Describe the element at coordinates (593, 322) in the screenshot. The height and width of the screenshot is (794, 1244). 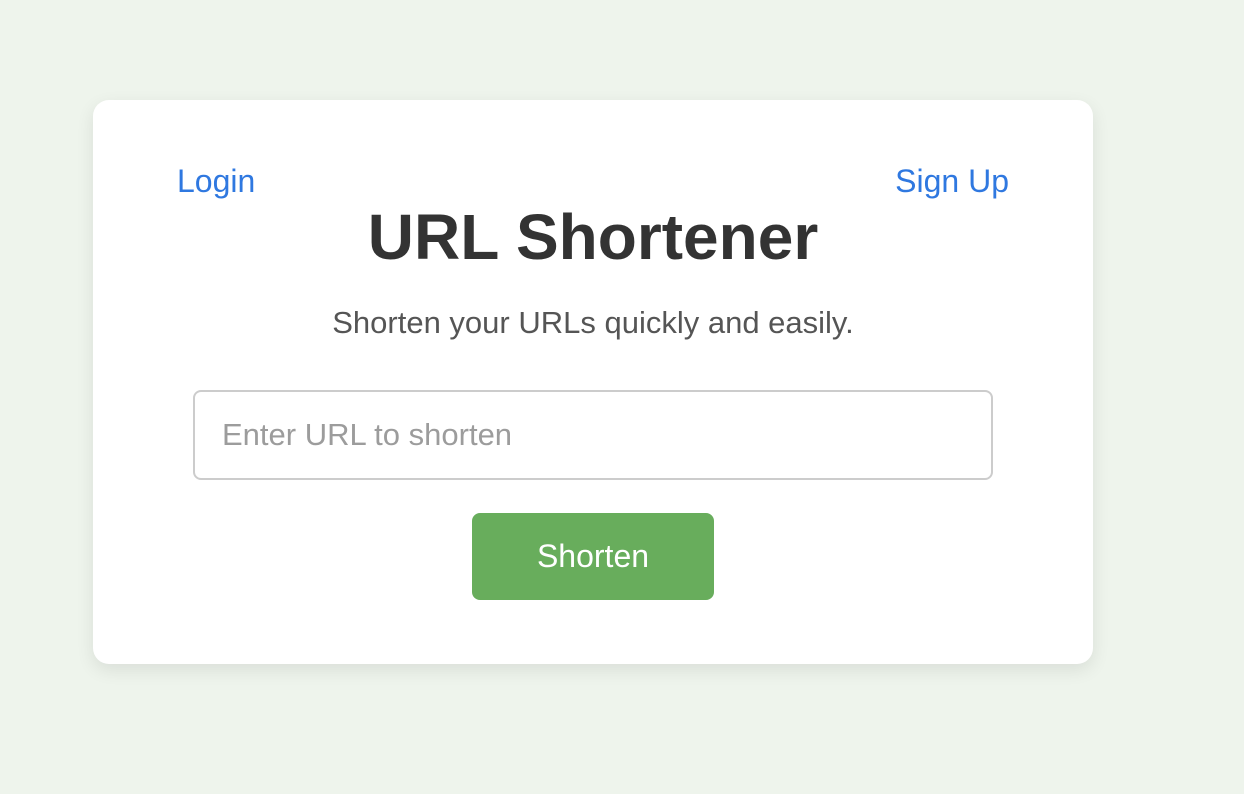
I see `page-subtitle: Shorten your URLs quickly and easily.` at that location.